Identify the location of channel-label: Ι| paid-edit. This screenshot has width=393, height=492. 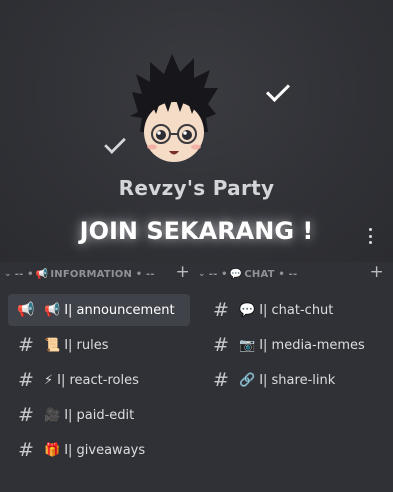
(99, 415).